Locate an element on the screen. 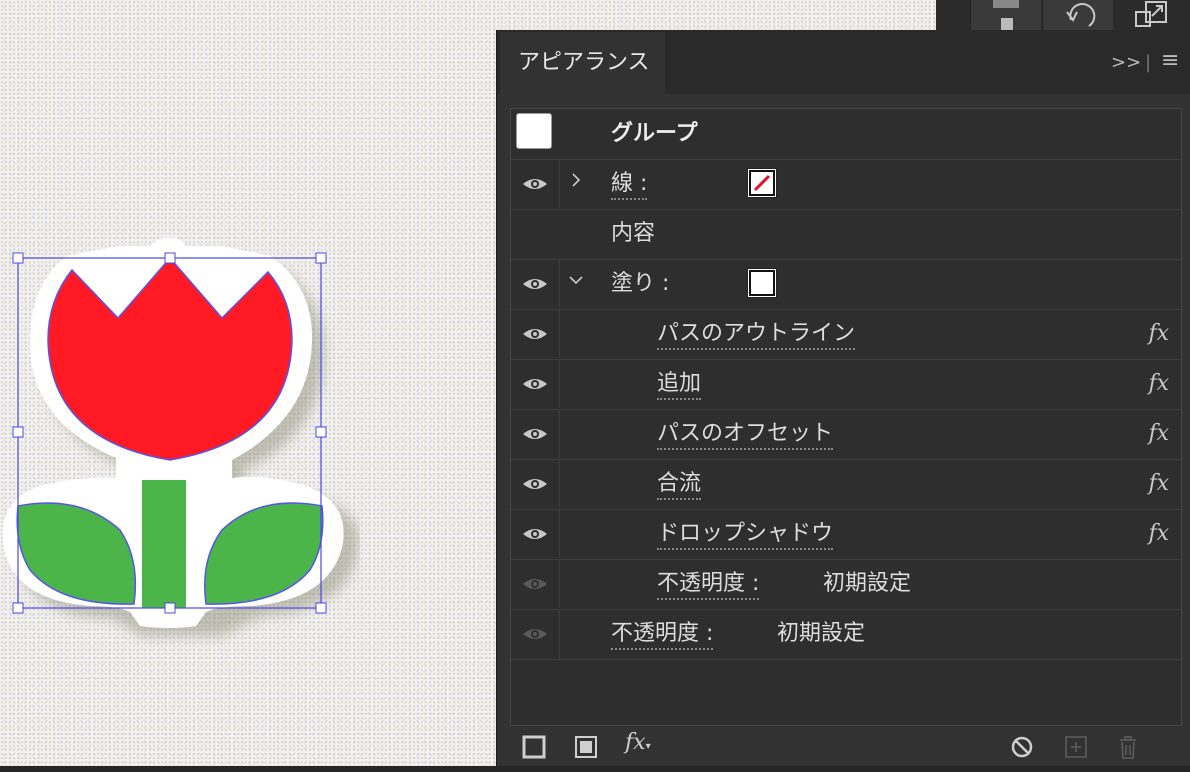 Image resolution: width=1190 pixels, height=772 pixels. group-opacity-row: 不透明度 : 初期設定 is located at coordinates (846, 634).